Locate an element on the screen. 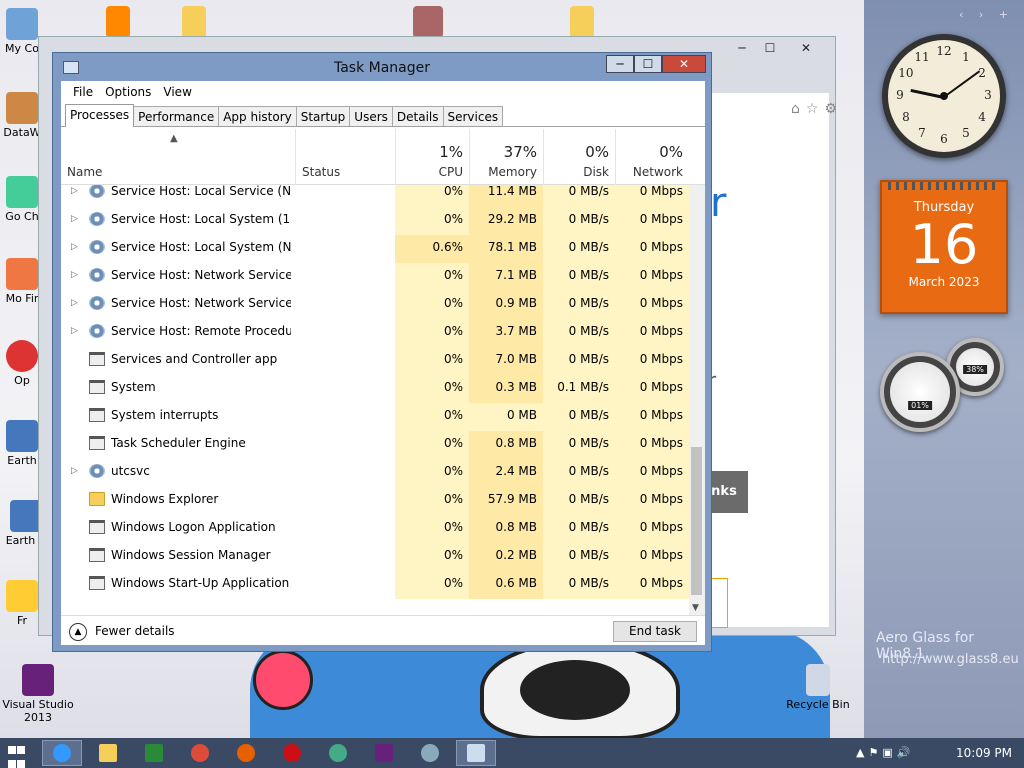 The height and width of the screenshot is (768, 1024). process-name: Service Host: Local System (17) is located at coordinates (201, 219).